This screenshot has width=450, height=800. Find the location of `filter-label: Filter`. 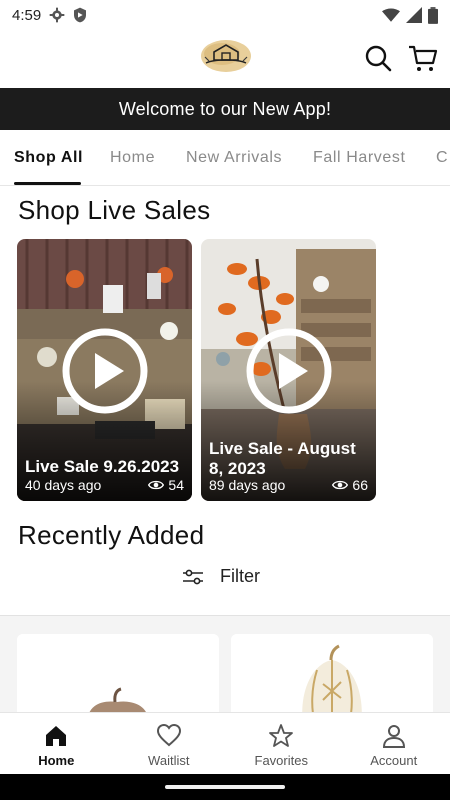

filter-label: Filter is located at coordinates (240, 576).